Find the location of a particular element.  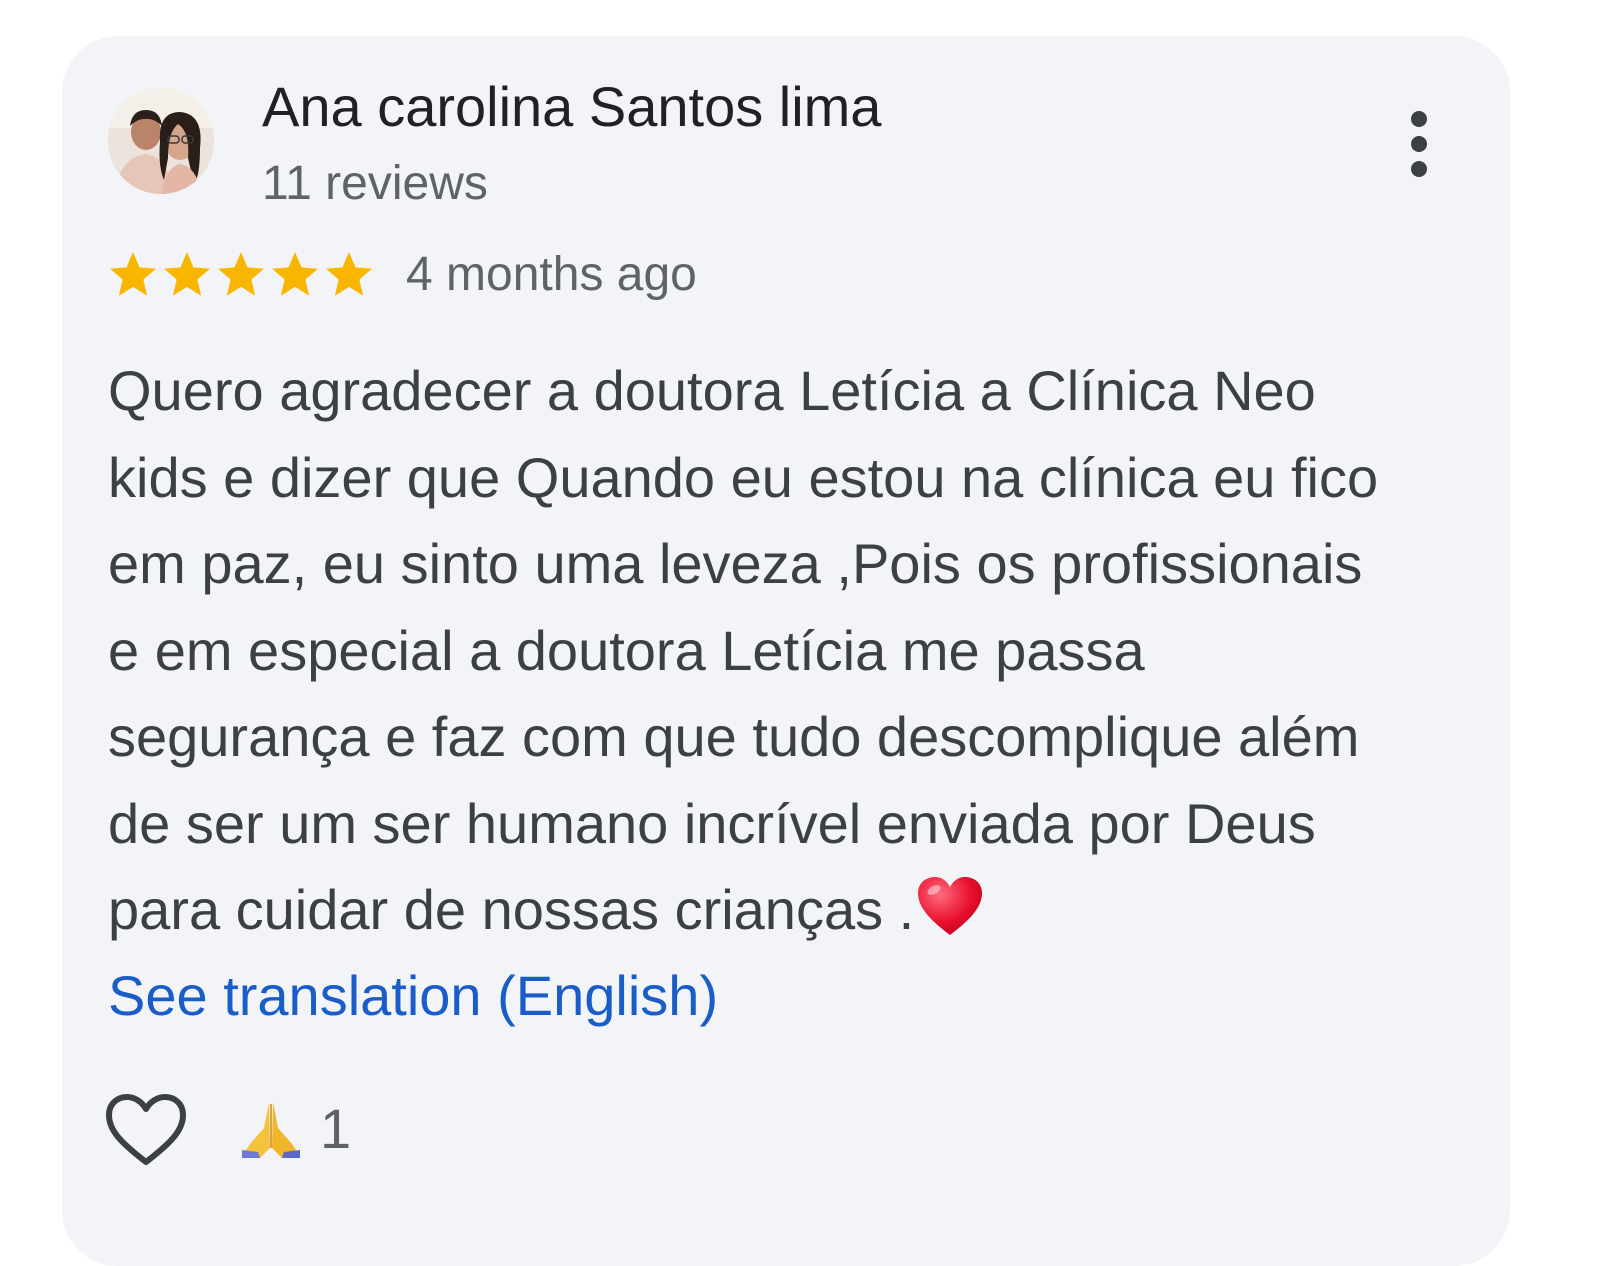

author-name: Ana carolina Santos lima is located at coordinates (571, 107).